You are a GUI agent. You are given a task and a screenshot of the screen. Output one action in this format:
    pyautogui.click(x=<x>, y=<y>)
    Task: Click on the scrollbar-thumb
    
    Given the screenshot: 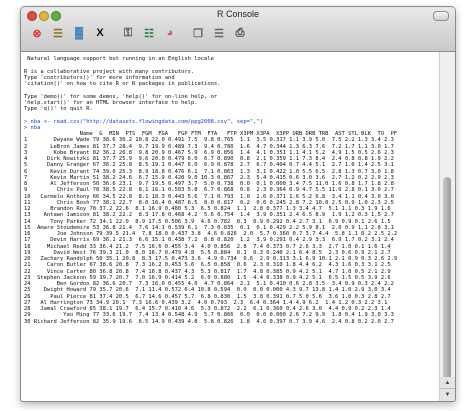 What is the action you would take?
    pyautogui.click(x=447, y=289)
    